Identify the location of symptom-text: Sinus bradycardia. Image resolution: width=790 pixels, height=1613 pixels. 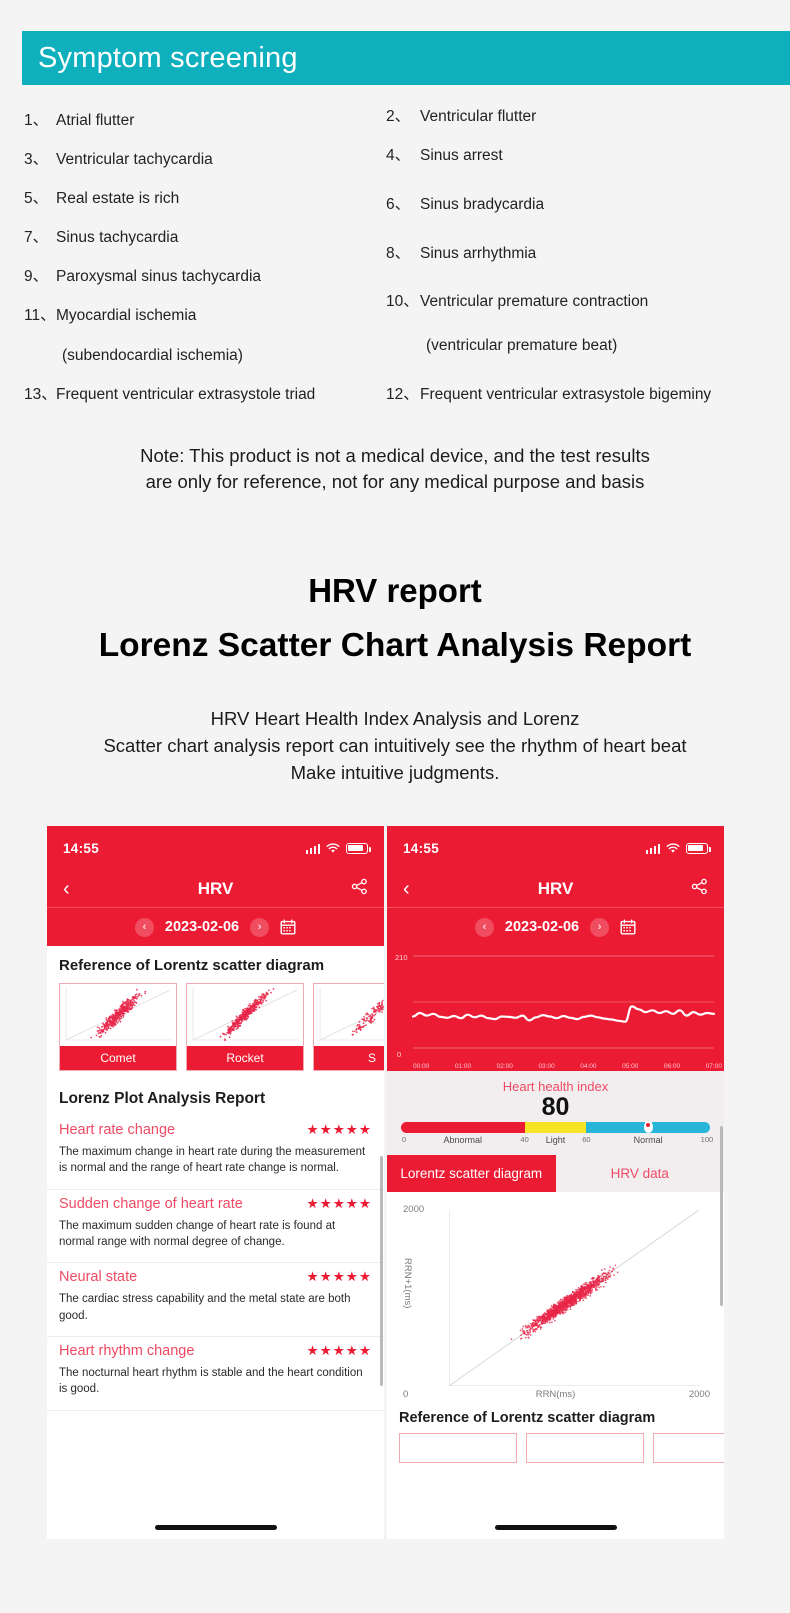
(482, 204).